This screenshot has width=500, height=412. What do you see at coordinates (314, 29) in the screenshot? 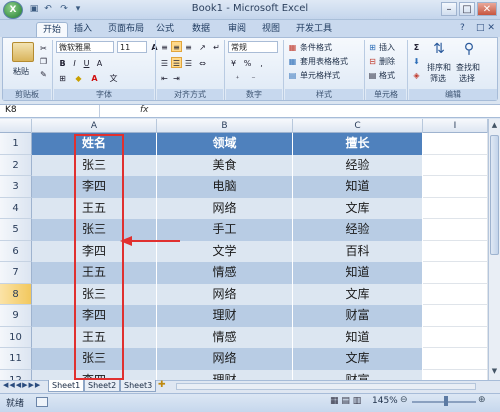
I see `tab-developer: 开发工具` at bounding box center [314, 29].